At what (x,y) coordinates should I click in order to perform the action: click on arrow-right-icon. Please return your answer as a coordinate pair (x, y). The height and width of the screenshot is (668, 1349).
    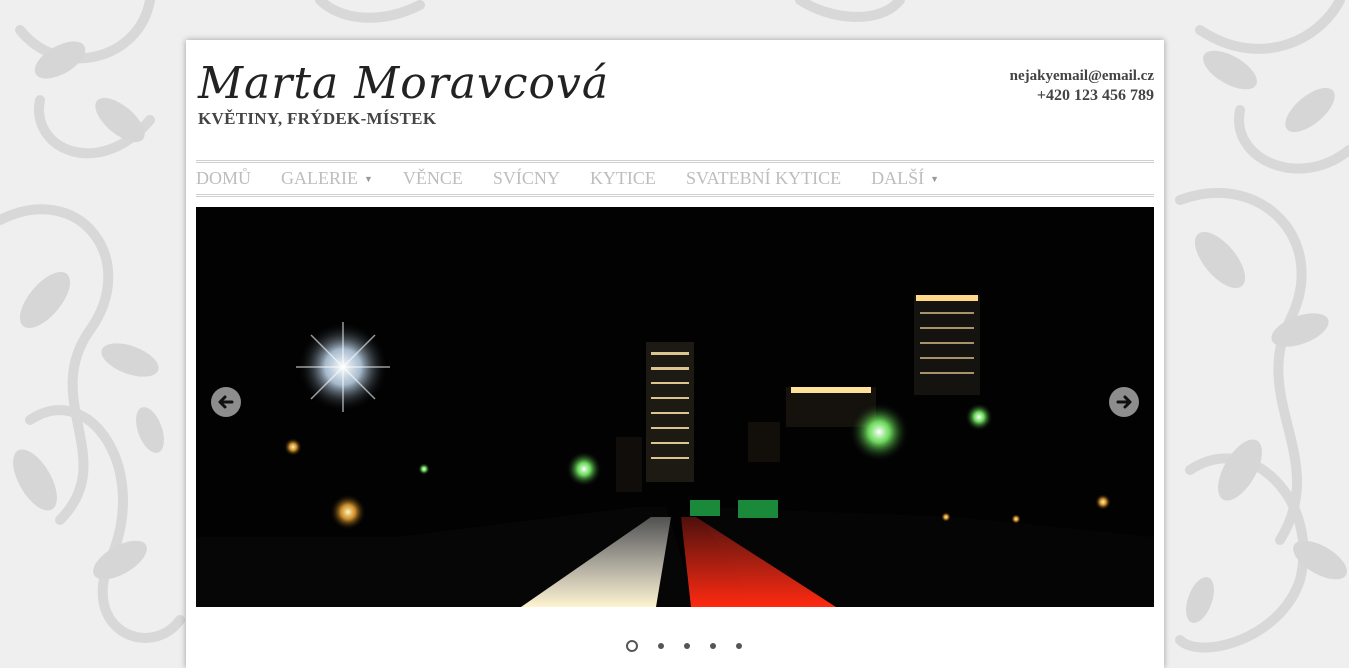
    Looking at the image, I should click on (1124, 402).